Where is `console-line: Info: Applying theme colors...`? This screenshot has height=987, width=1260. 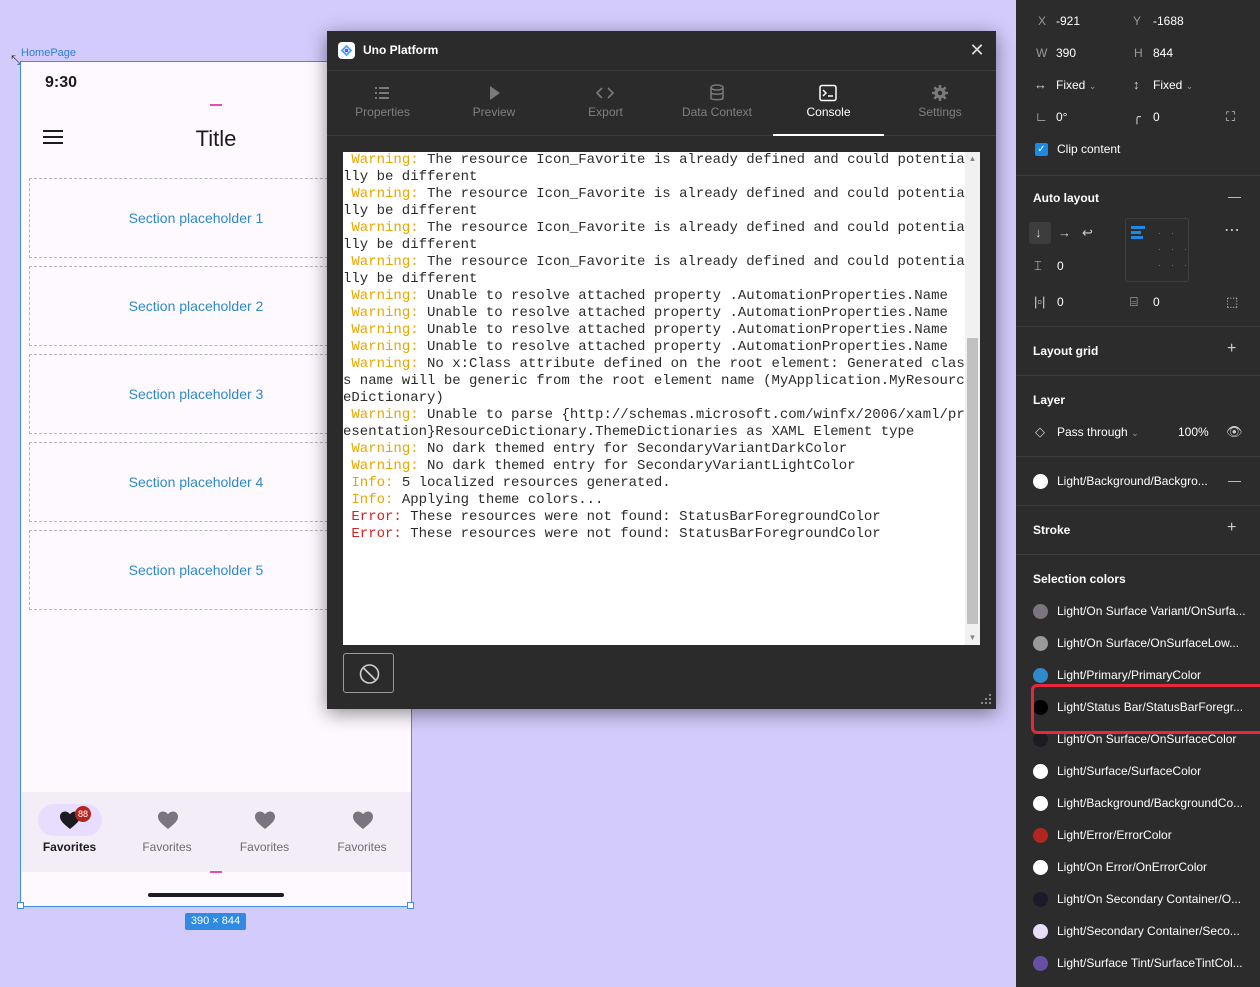 console-line: Info: Applying theme colors... is located at coordinates (654, 500).